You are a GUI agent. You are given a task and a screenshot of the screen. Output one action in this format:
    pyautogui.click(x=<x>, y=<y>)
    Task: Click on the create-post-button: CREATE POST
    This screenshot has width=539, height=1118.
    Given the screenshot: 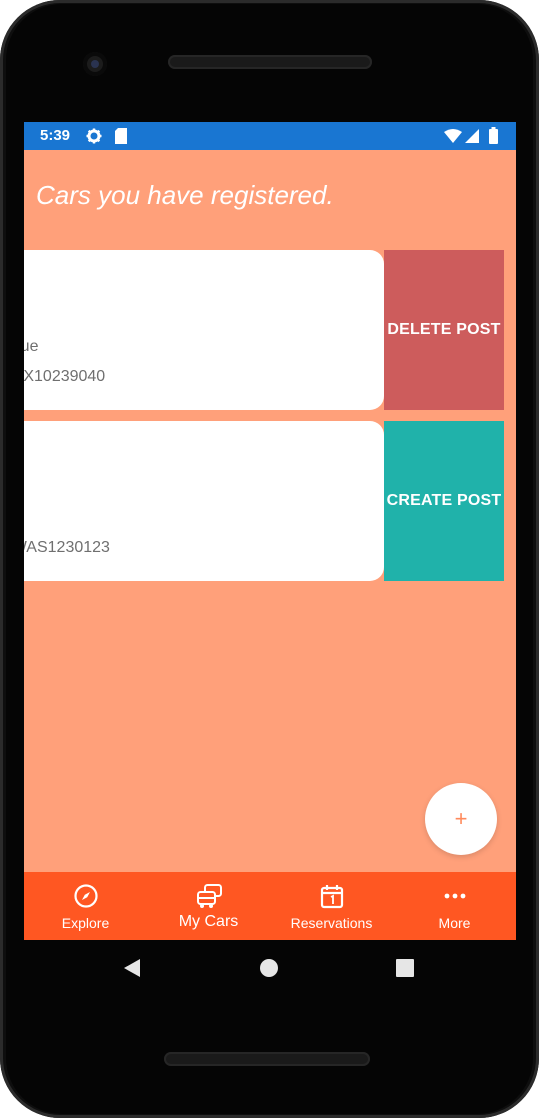 What is the action you would take?
    pyautogui.click(x=444, y=501)
    